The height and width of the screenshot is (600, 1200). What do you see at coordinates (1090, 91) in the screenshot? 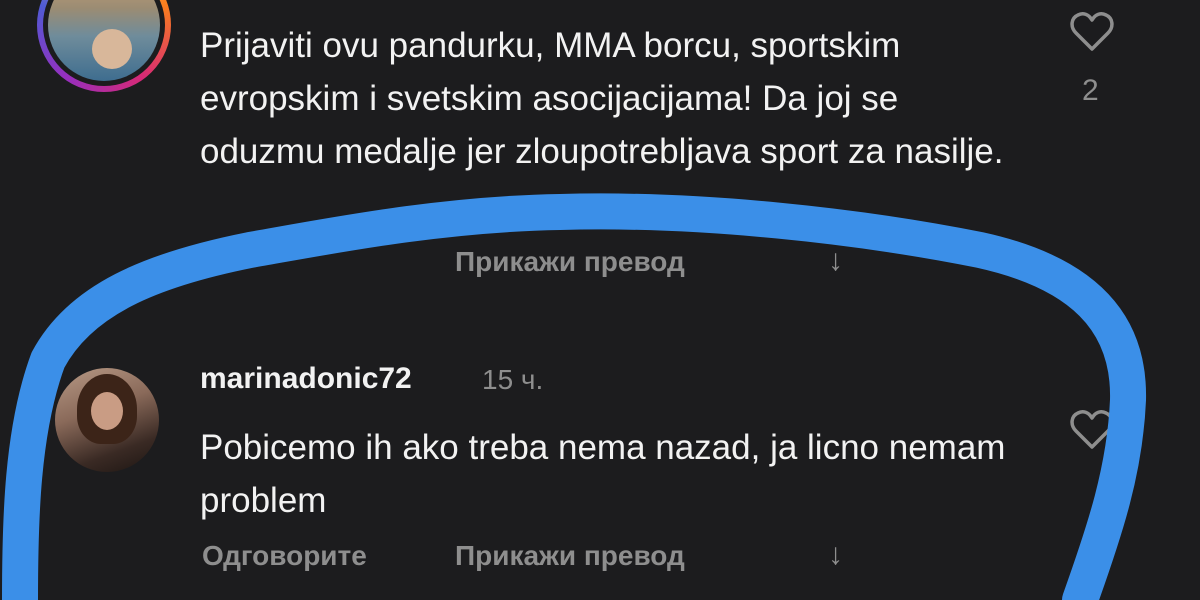
I see `like-count: 2` at bounding box center [1090, 91].